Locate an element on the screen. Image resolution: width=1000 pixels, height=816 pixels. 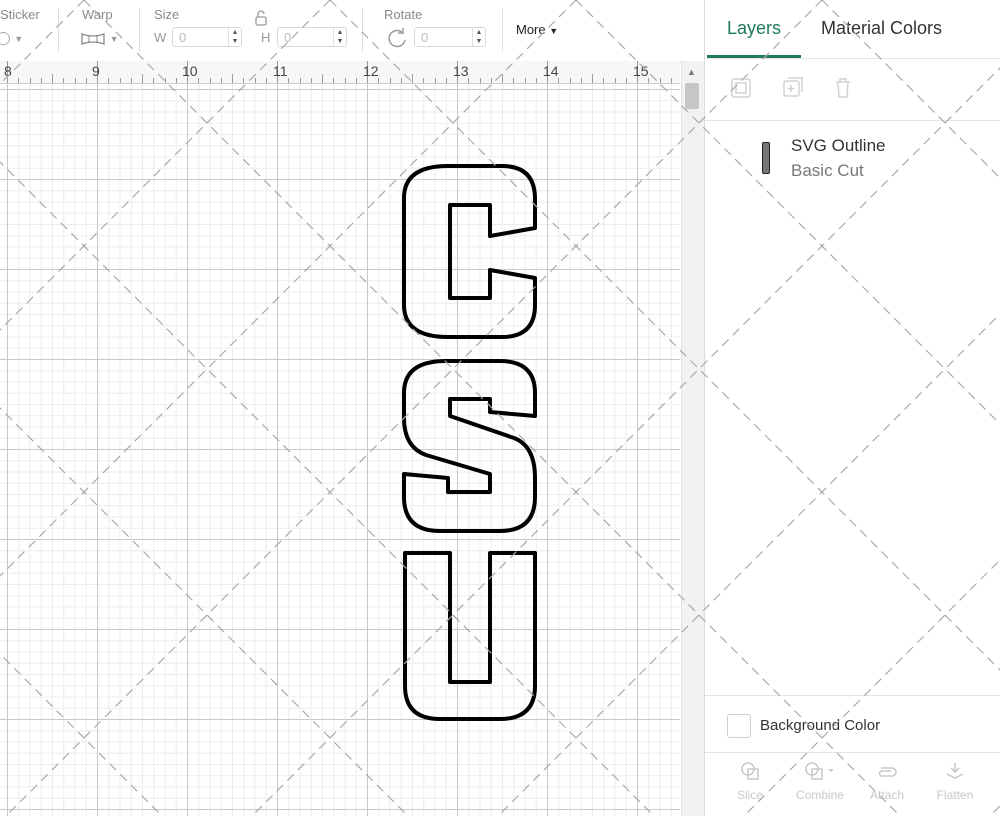
letter-c-outline is located at coordinates (469, 251).